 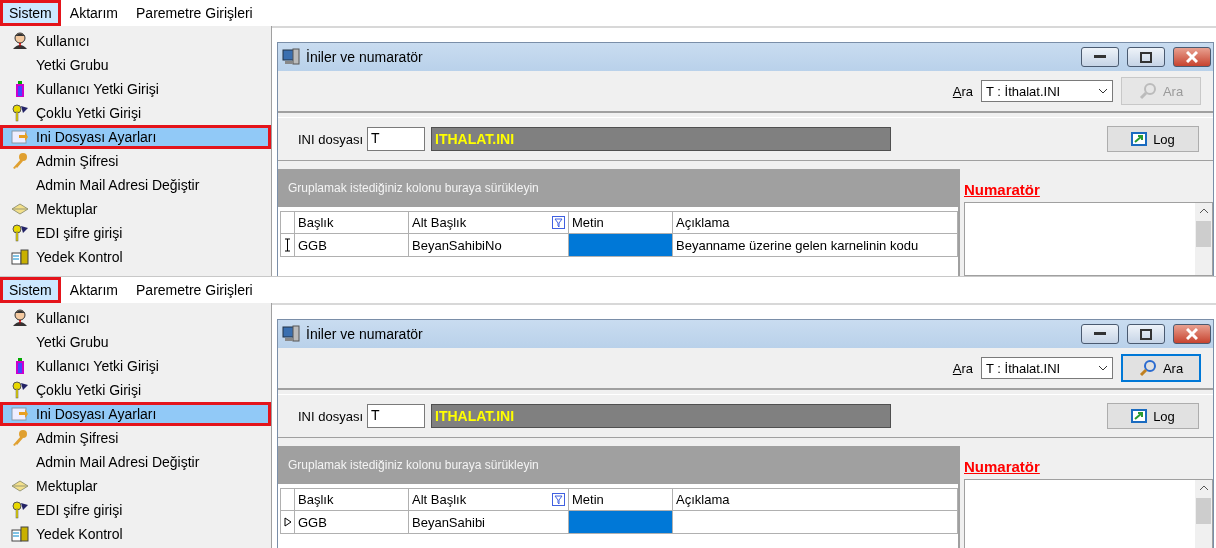 What do you see at coordinates (815, 245) in the screenshot?
I see `table-cell: Beyanname üzerine gelen karnelinin kodu` at bounding box center [815, 245].